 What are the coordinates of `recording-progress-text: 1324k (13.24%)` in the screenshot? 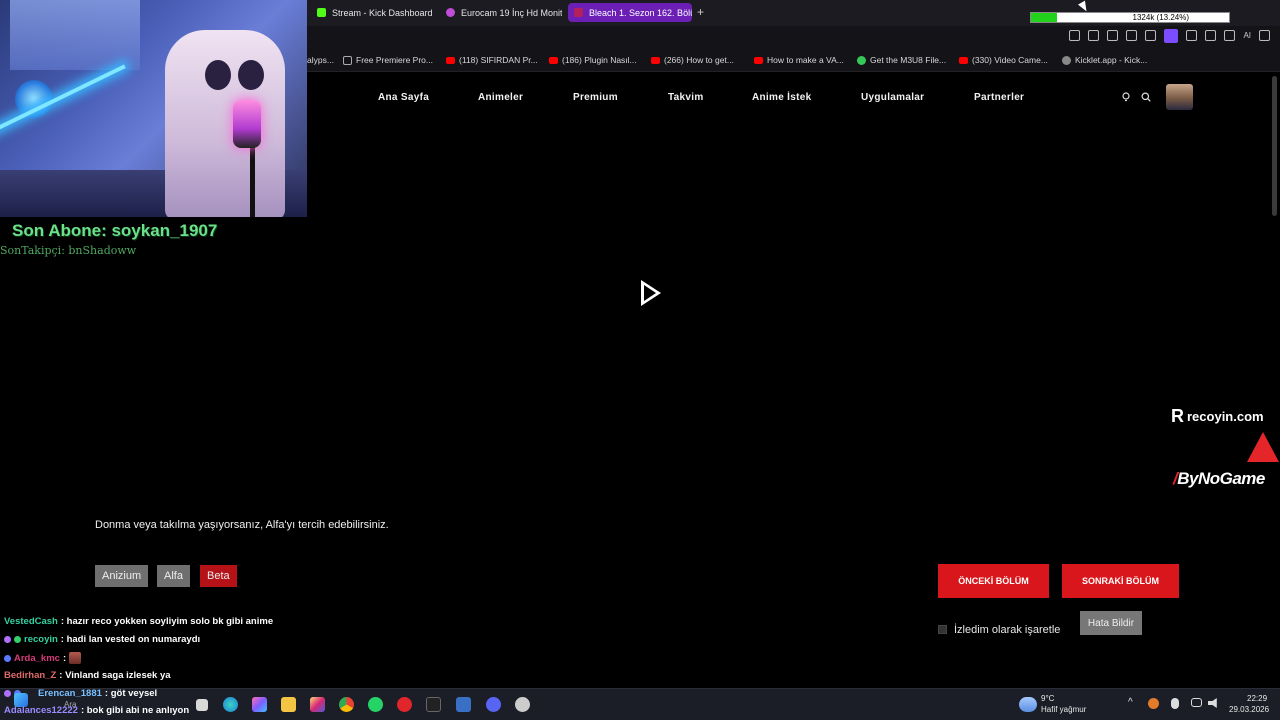 It's located at (1160, 17).